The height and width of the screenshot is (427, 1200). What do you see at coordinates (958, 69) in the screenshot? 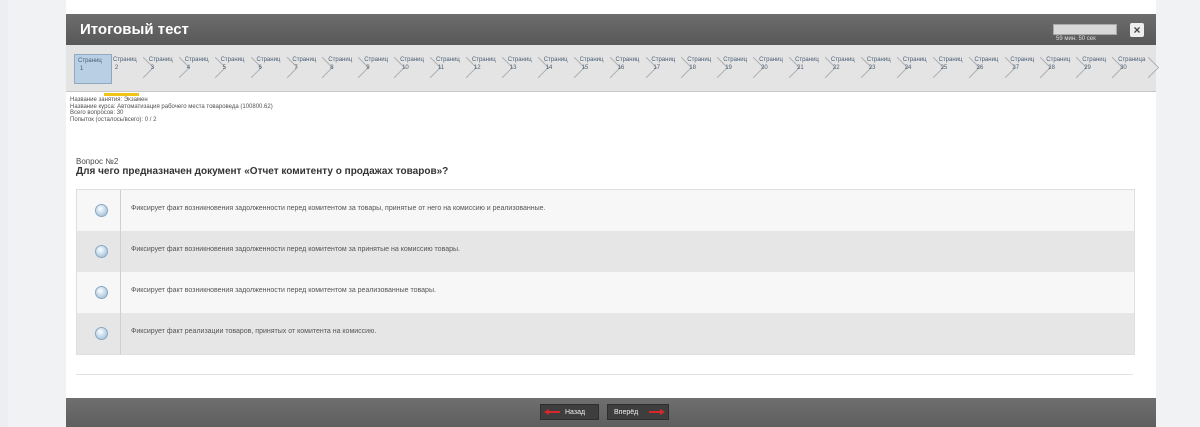
I see `tab-page-25: Страниц 25` at bounding box center [958, 69].